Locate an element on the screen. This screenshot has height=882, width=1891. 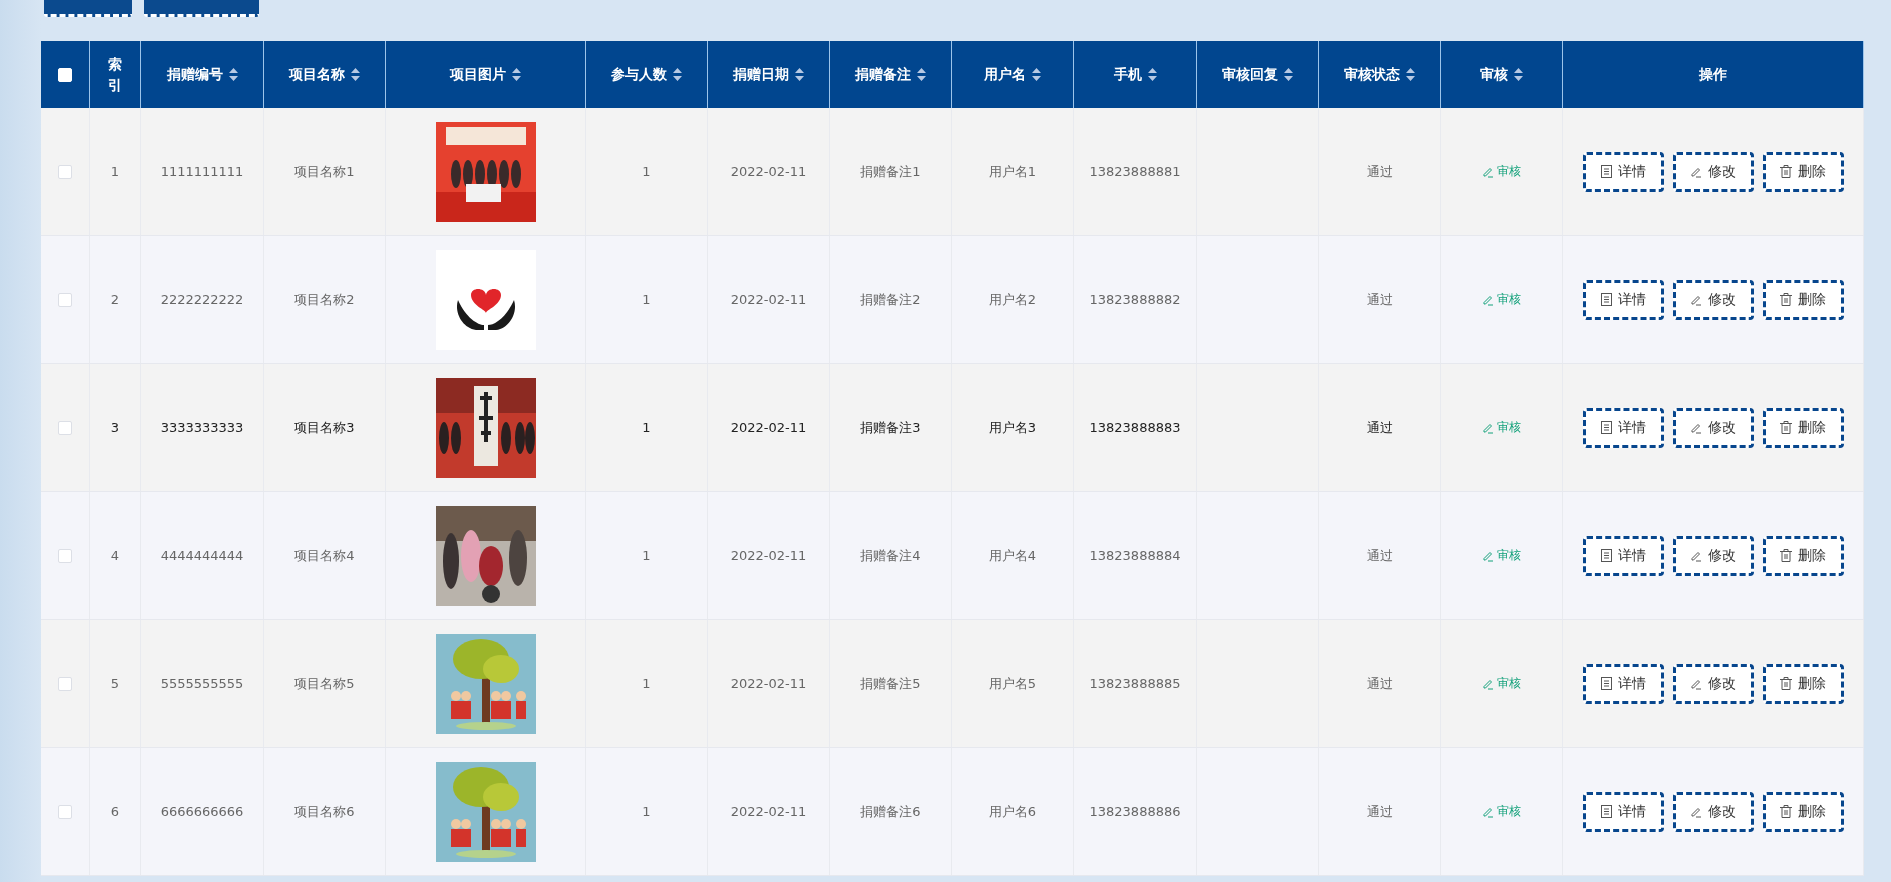
table-cell: 捐赠备注3 is located at coordinates (890, 427).